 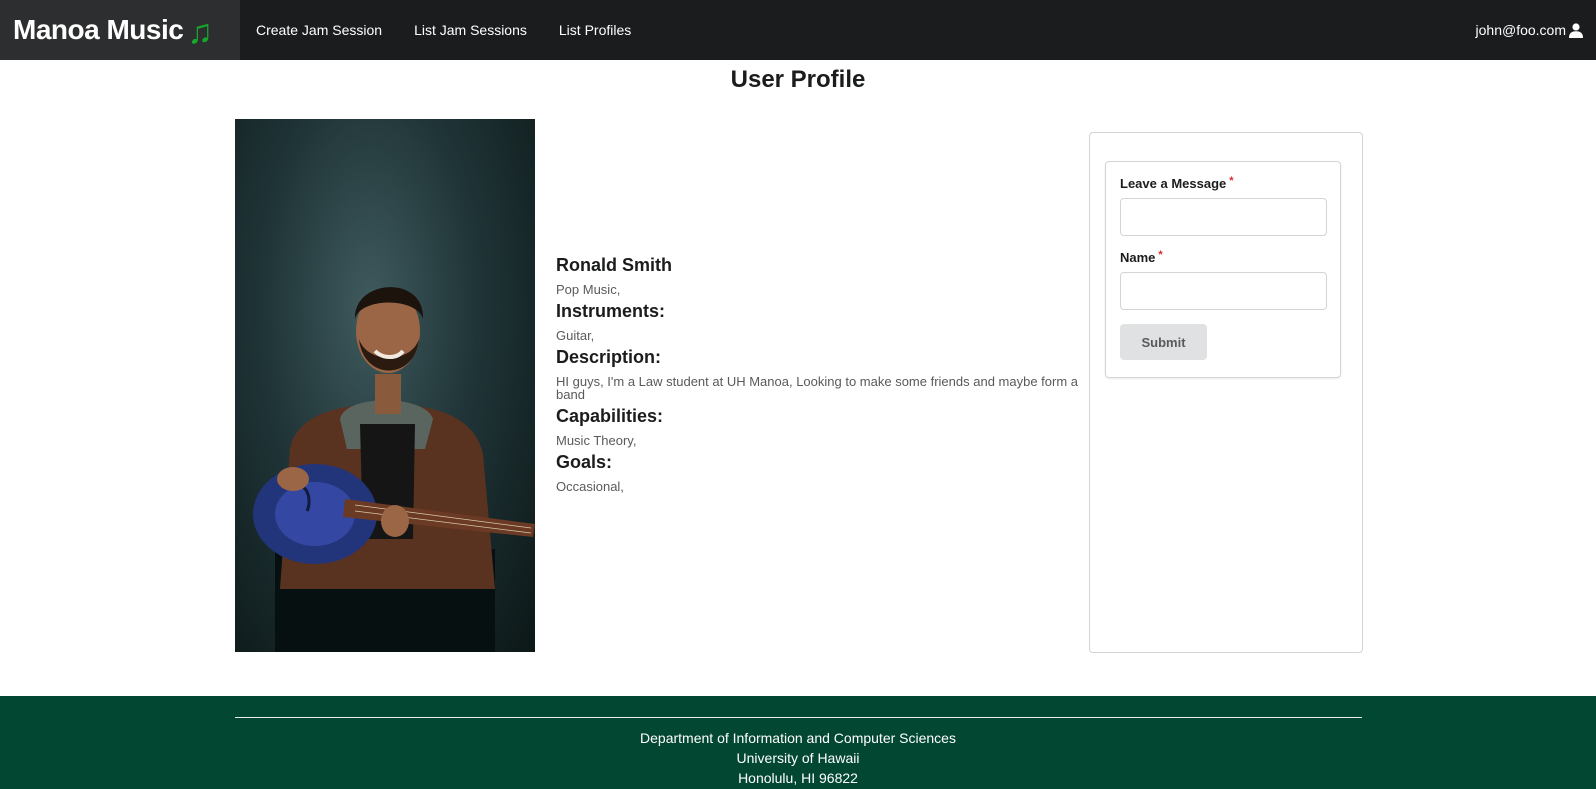 What do you see at coordinates (614, 265) in the screenshot?
I see `profile-name: Ronald Smith` at bounding box center [614, 265].